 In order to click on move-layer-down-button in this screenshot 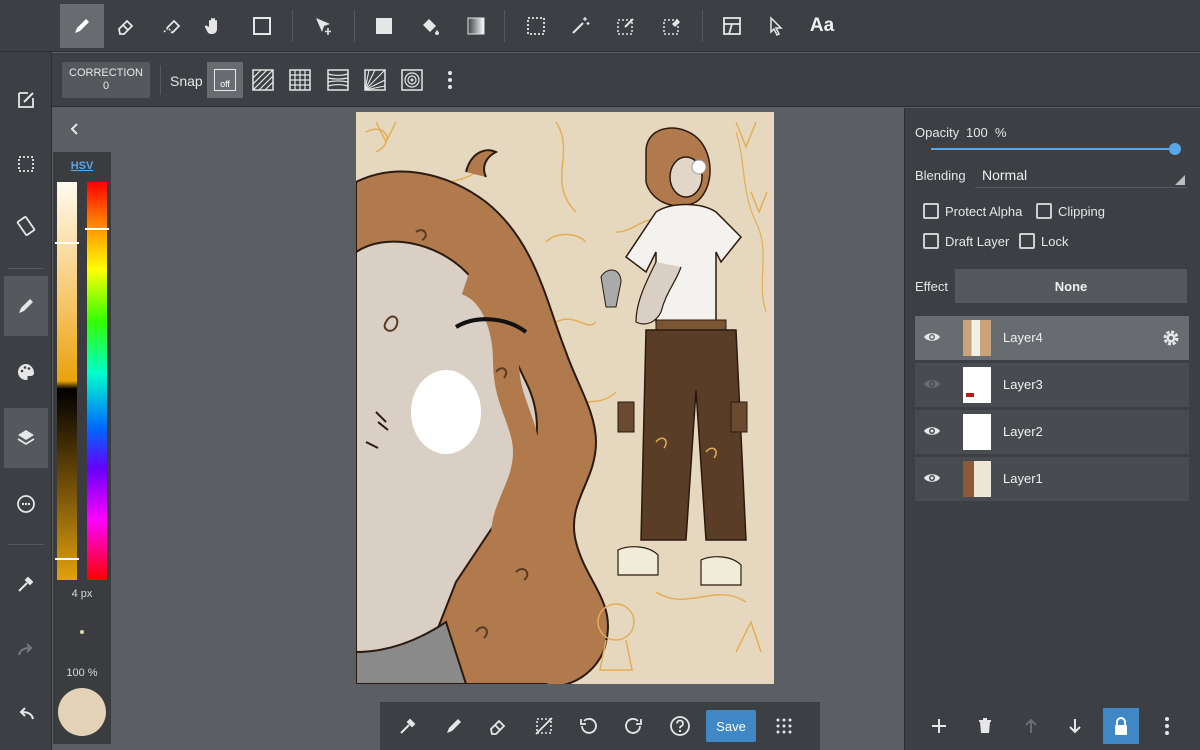, I will do `click(1075, 726)`.